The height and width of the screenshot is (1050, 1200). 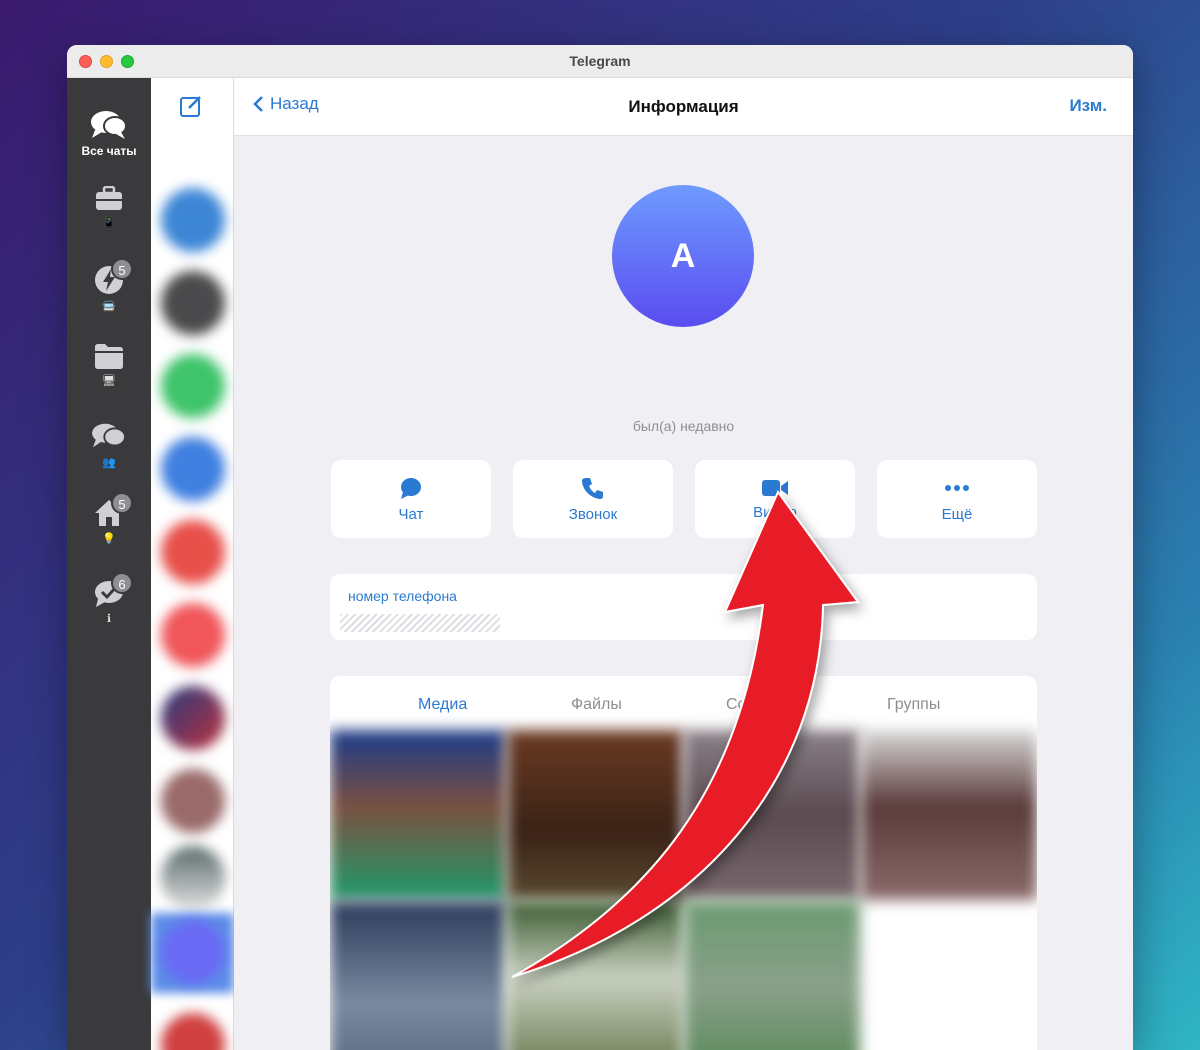 What do you see at coordinates (683, 426) in the screenshot?
I see `last-seen-status: был(а) недавно` at bounding box center [683, 426].